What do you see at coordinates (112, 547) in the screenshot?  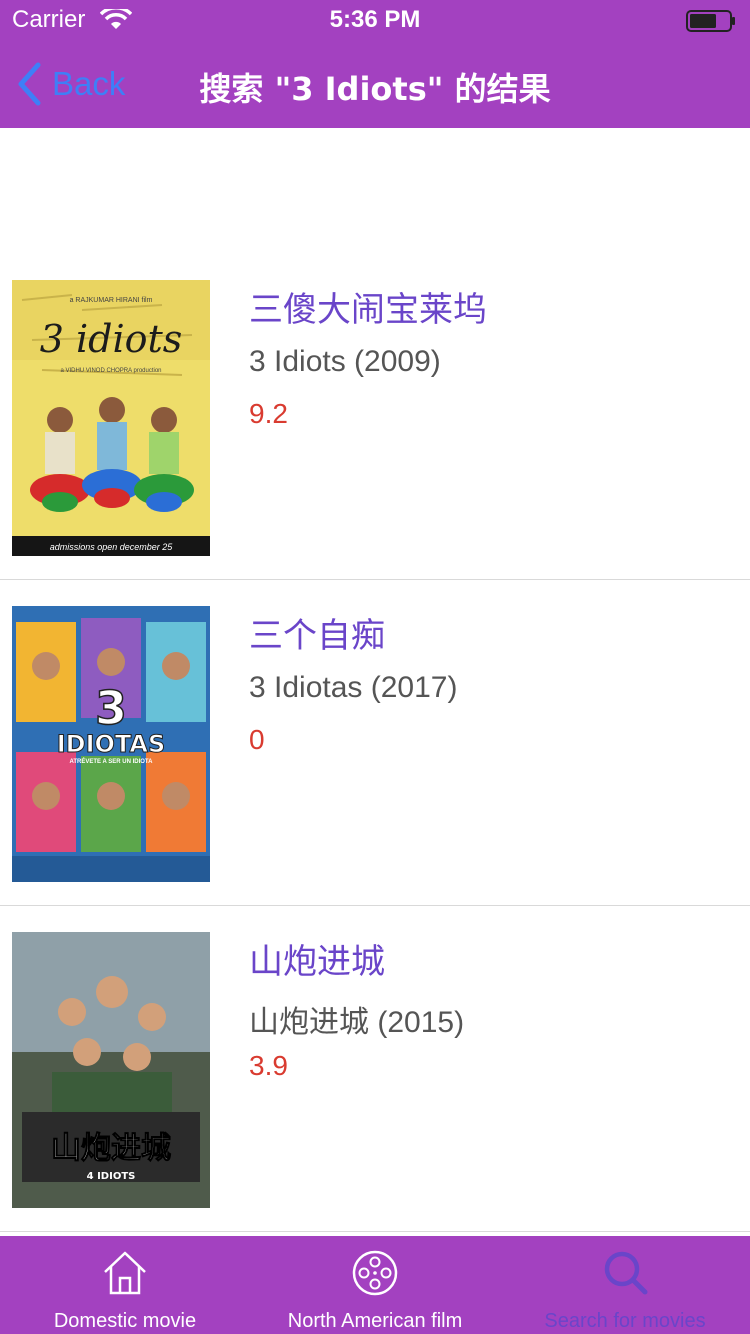 I see `poster-tagline: admissions open december 25` at bounding box center [112, 547].